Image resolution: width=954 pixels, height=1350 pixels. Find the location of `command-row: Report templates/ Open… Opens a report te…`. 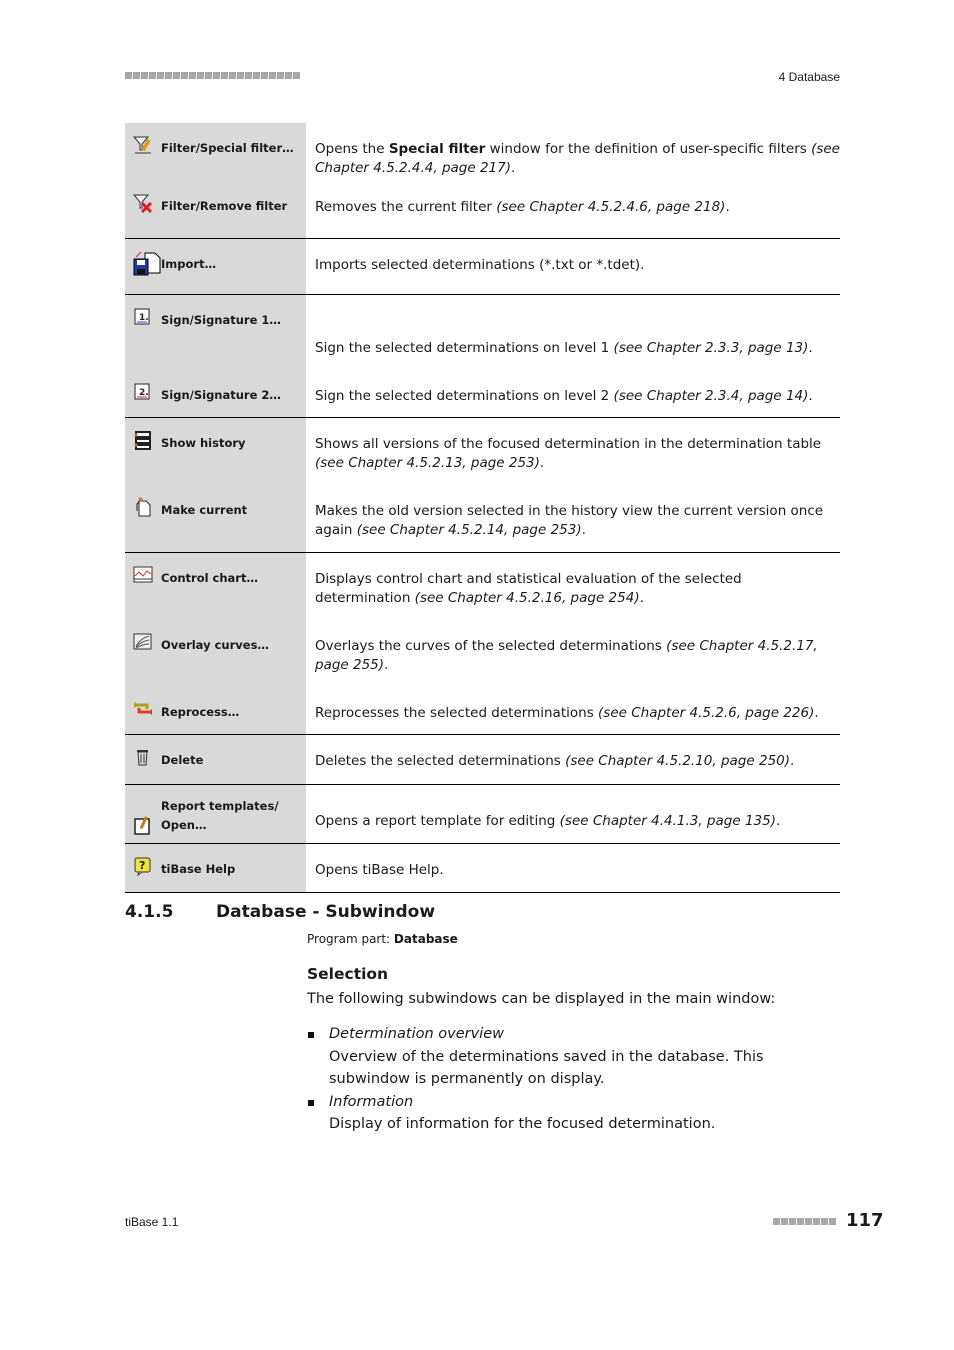

command-row: Report templates/ Open… Opens a report te… is located at coordinates (482, 814).